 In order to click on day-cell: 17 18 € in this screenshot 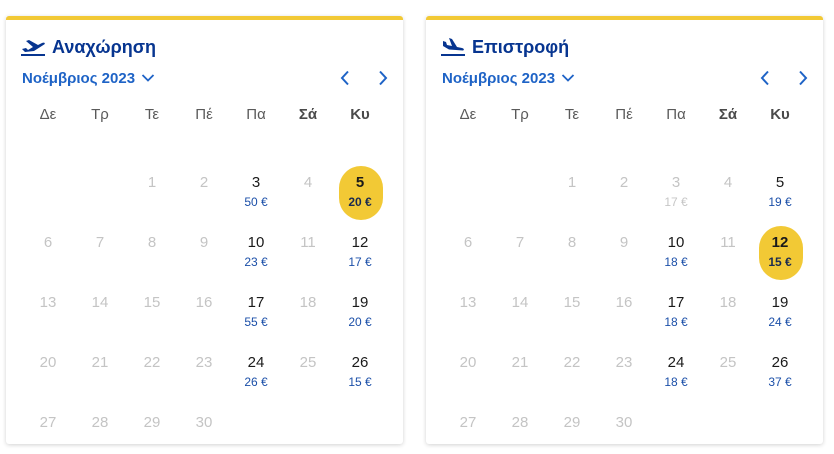, I will do `click(676, 308)`.